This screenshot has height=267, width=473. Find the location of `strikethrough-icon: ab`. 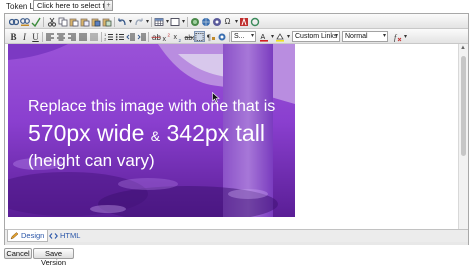

strikethrough-icon: ab is located at coordinates (155, 36).